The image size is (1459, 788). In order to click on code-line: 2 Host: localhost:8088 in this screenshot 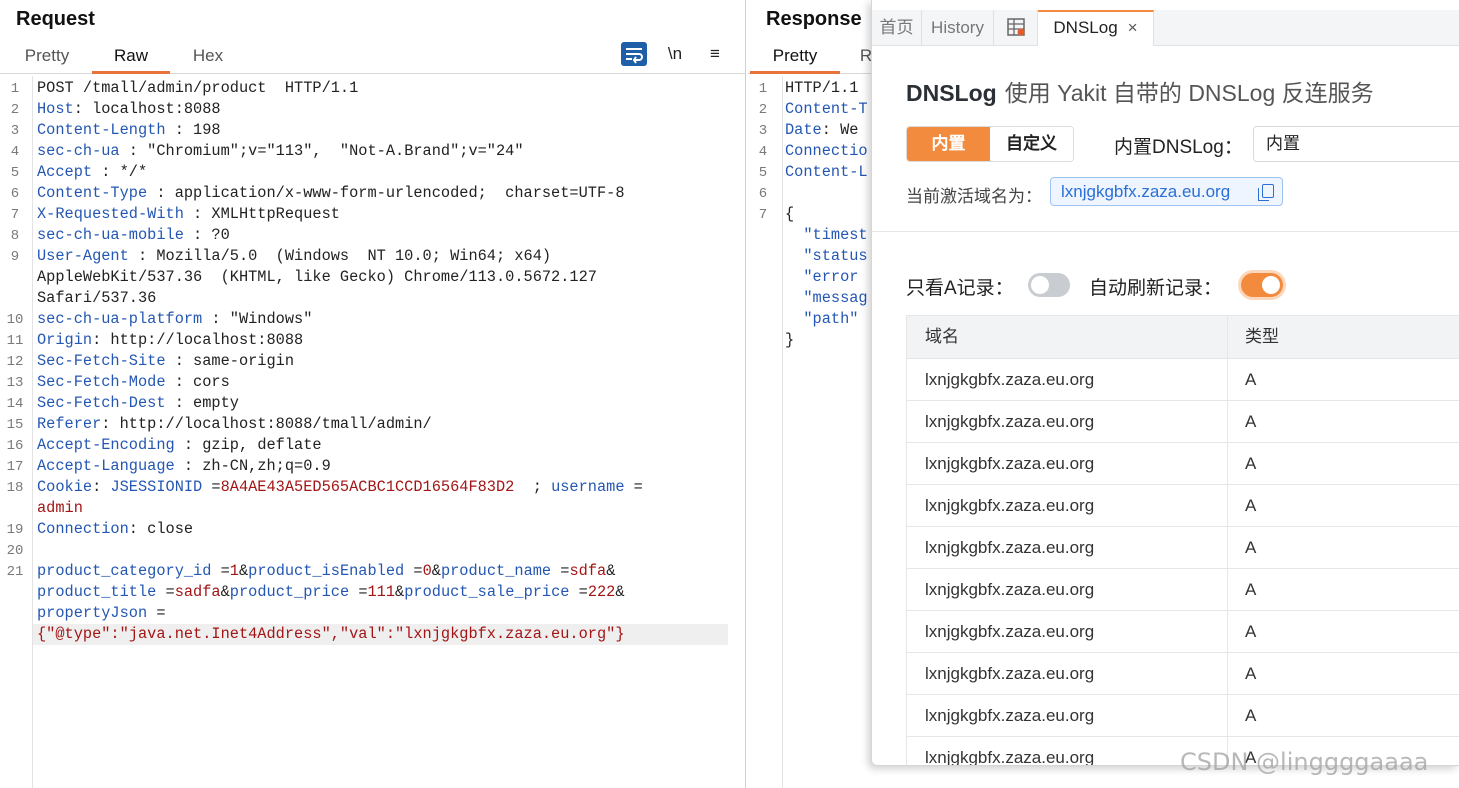, I will do `click(372, 109)`.